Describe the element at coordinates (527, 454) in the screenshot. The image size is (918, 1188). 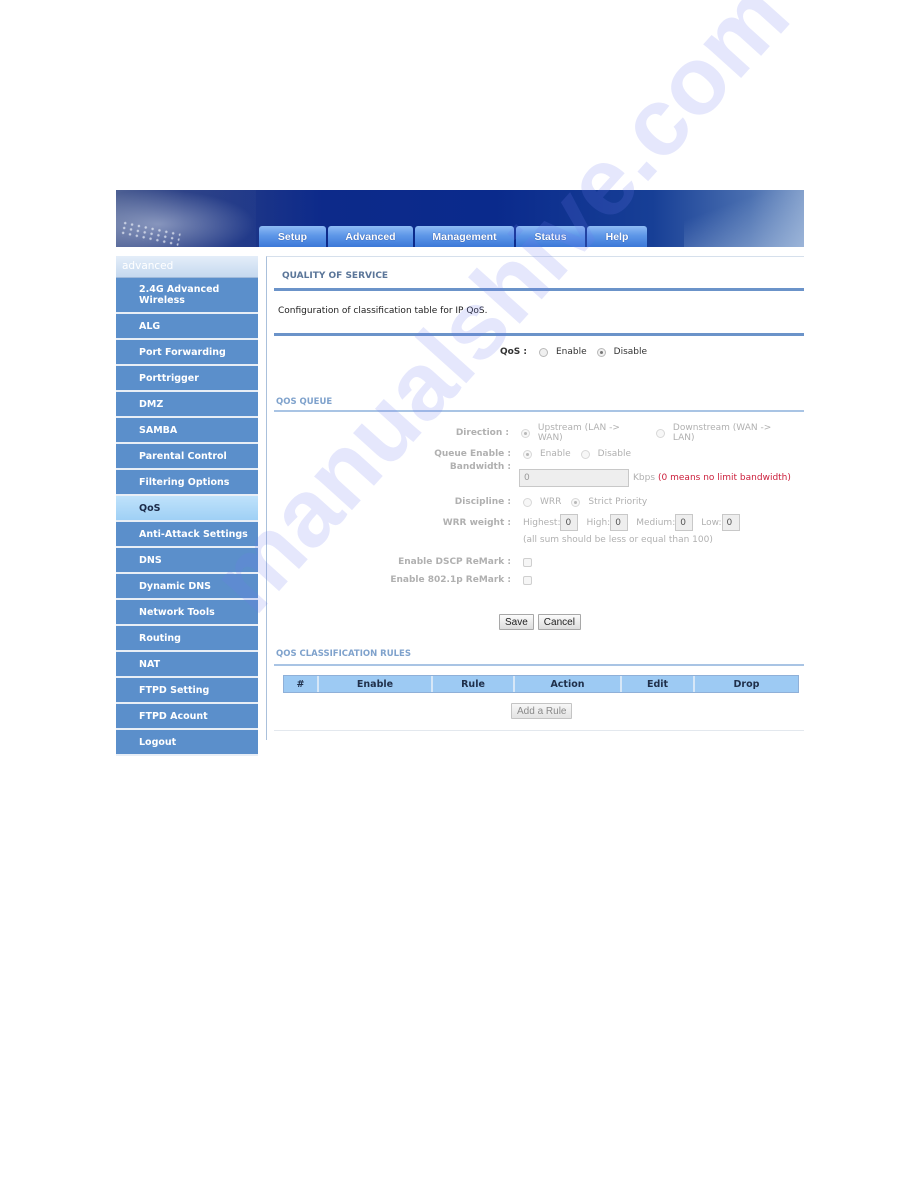
I see `queue-enable-radio` at that location.